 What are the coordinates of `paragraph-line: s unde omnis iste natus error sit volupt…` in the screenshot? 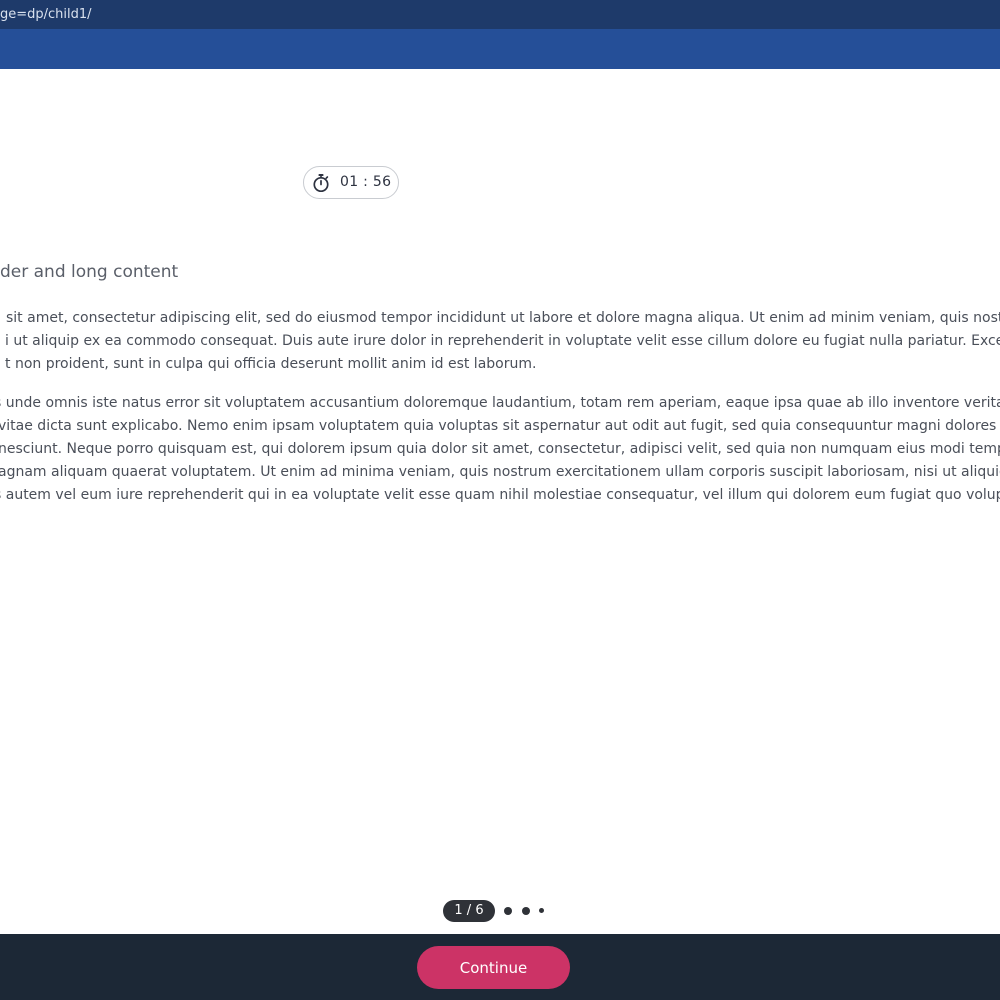 It's located at (500, 403).